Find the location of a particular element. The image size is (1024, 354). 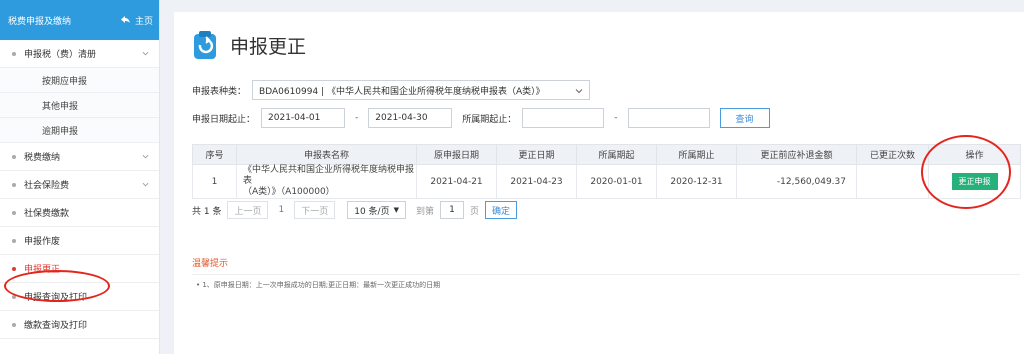

column-header: 更正日期 is located at coordinates (536, 154).